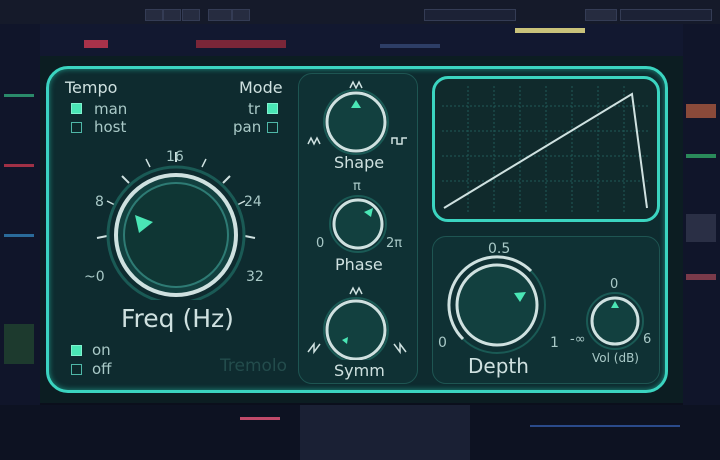 The image size is (720, 460). I want to click on symm-saw-down-icon, so click(400, 348).